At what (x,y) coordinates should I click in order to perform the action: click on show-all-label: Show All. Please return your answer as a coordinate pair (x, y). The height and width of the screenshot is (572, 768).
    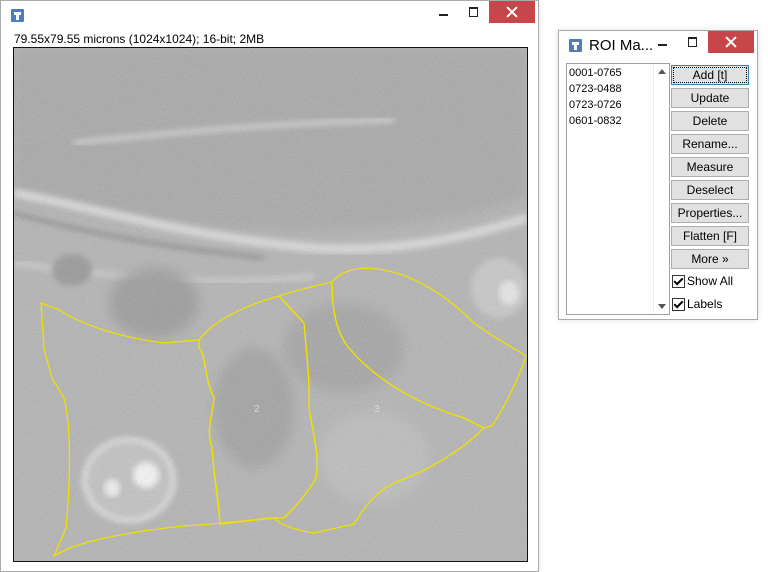
    Looking at the image, I should click on (710, 281).